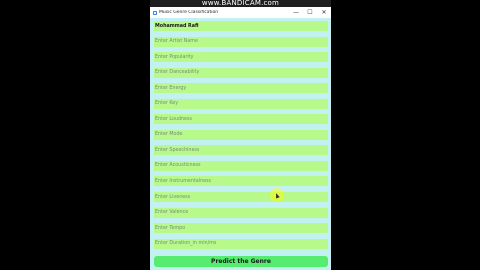 Image resolution: width=480 pixels, height=270 pixels. I want to click on input-field: Enter Tempo, so click(241, 228).